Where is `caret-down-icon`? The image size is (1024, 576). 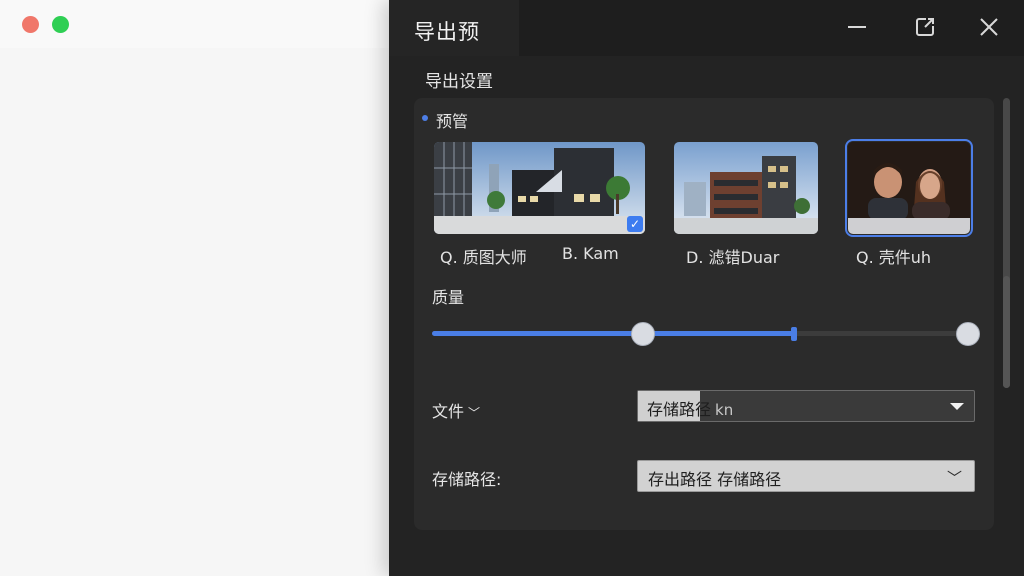
caret-down-icon is located at coordinates (957, 406).